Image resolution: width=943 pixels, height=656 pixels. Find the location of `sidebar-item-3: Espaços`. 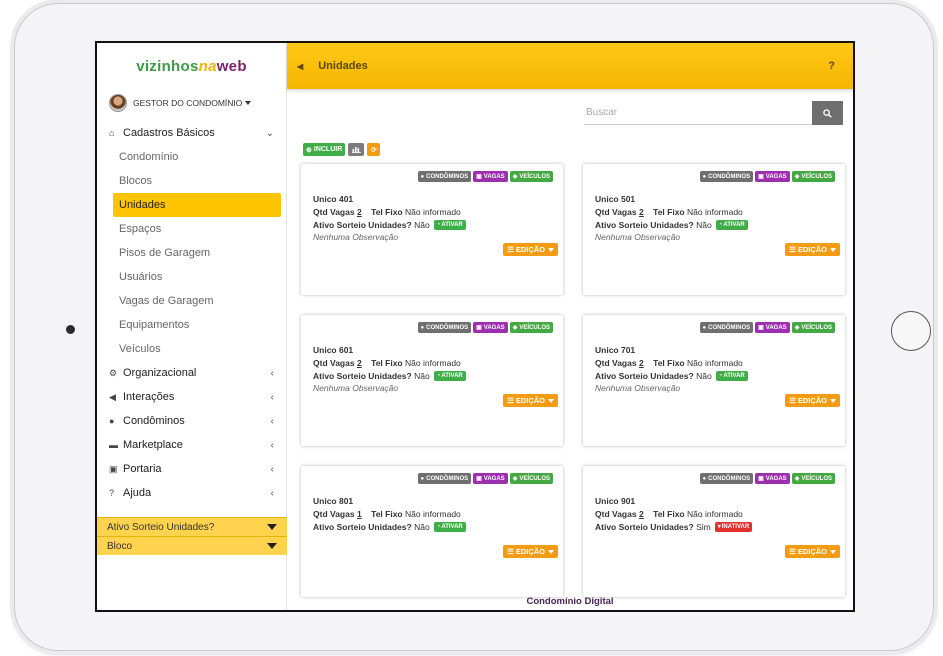

sidebar-item-3: Espaços is located at coordinates (191, 229).